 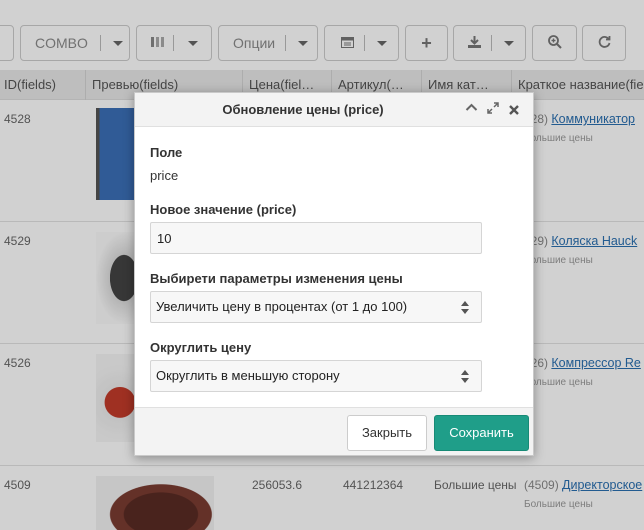 I want to click on field-value: price, so click(x=164, y=175).